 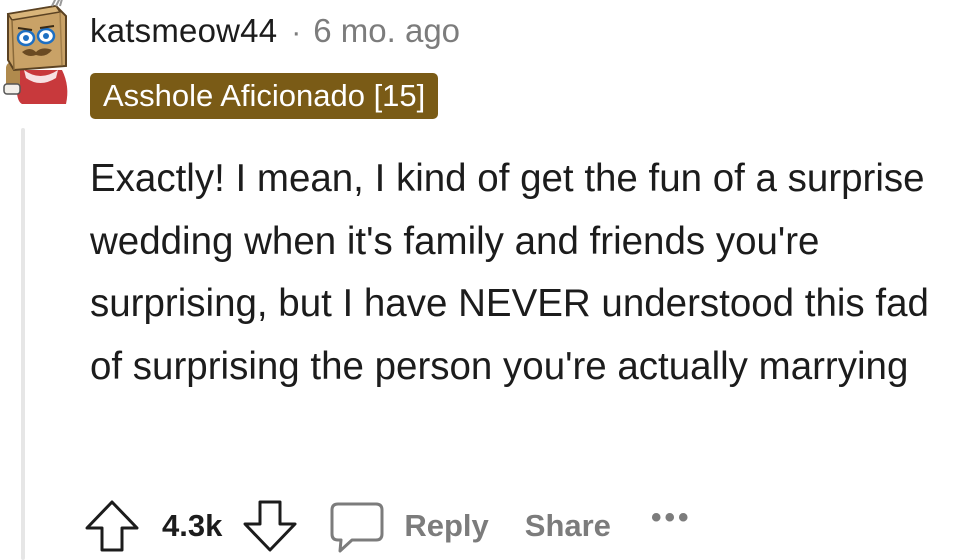 What do you see at coordinates (387, 526) in the screenshot?
I see `comment-action-bar: 4.3k Reply Share •••` at bounding box center [387, 526].